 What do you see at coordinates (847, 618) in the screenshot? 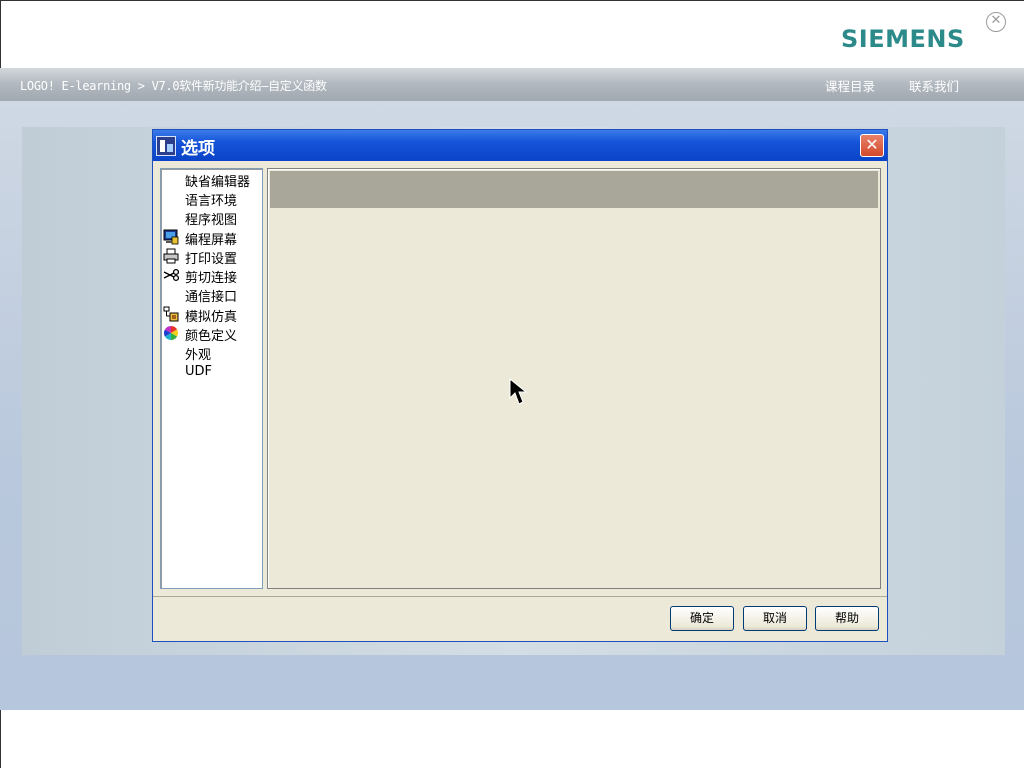
I see `help-button: 帮助` at bounding box center [847, 618].